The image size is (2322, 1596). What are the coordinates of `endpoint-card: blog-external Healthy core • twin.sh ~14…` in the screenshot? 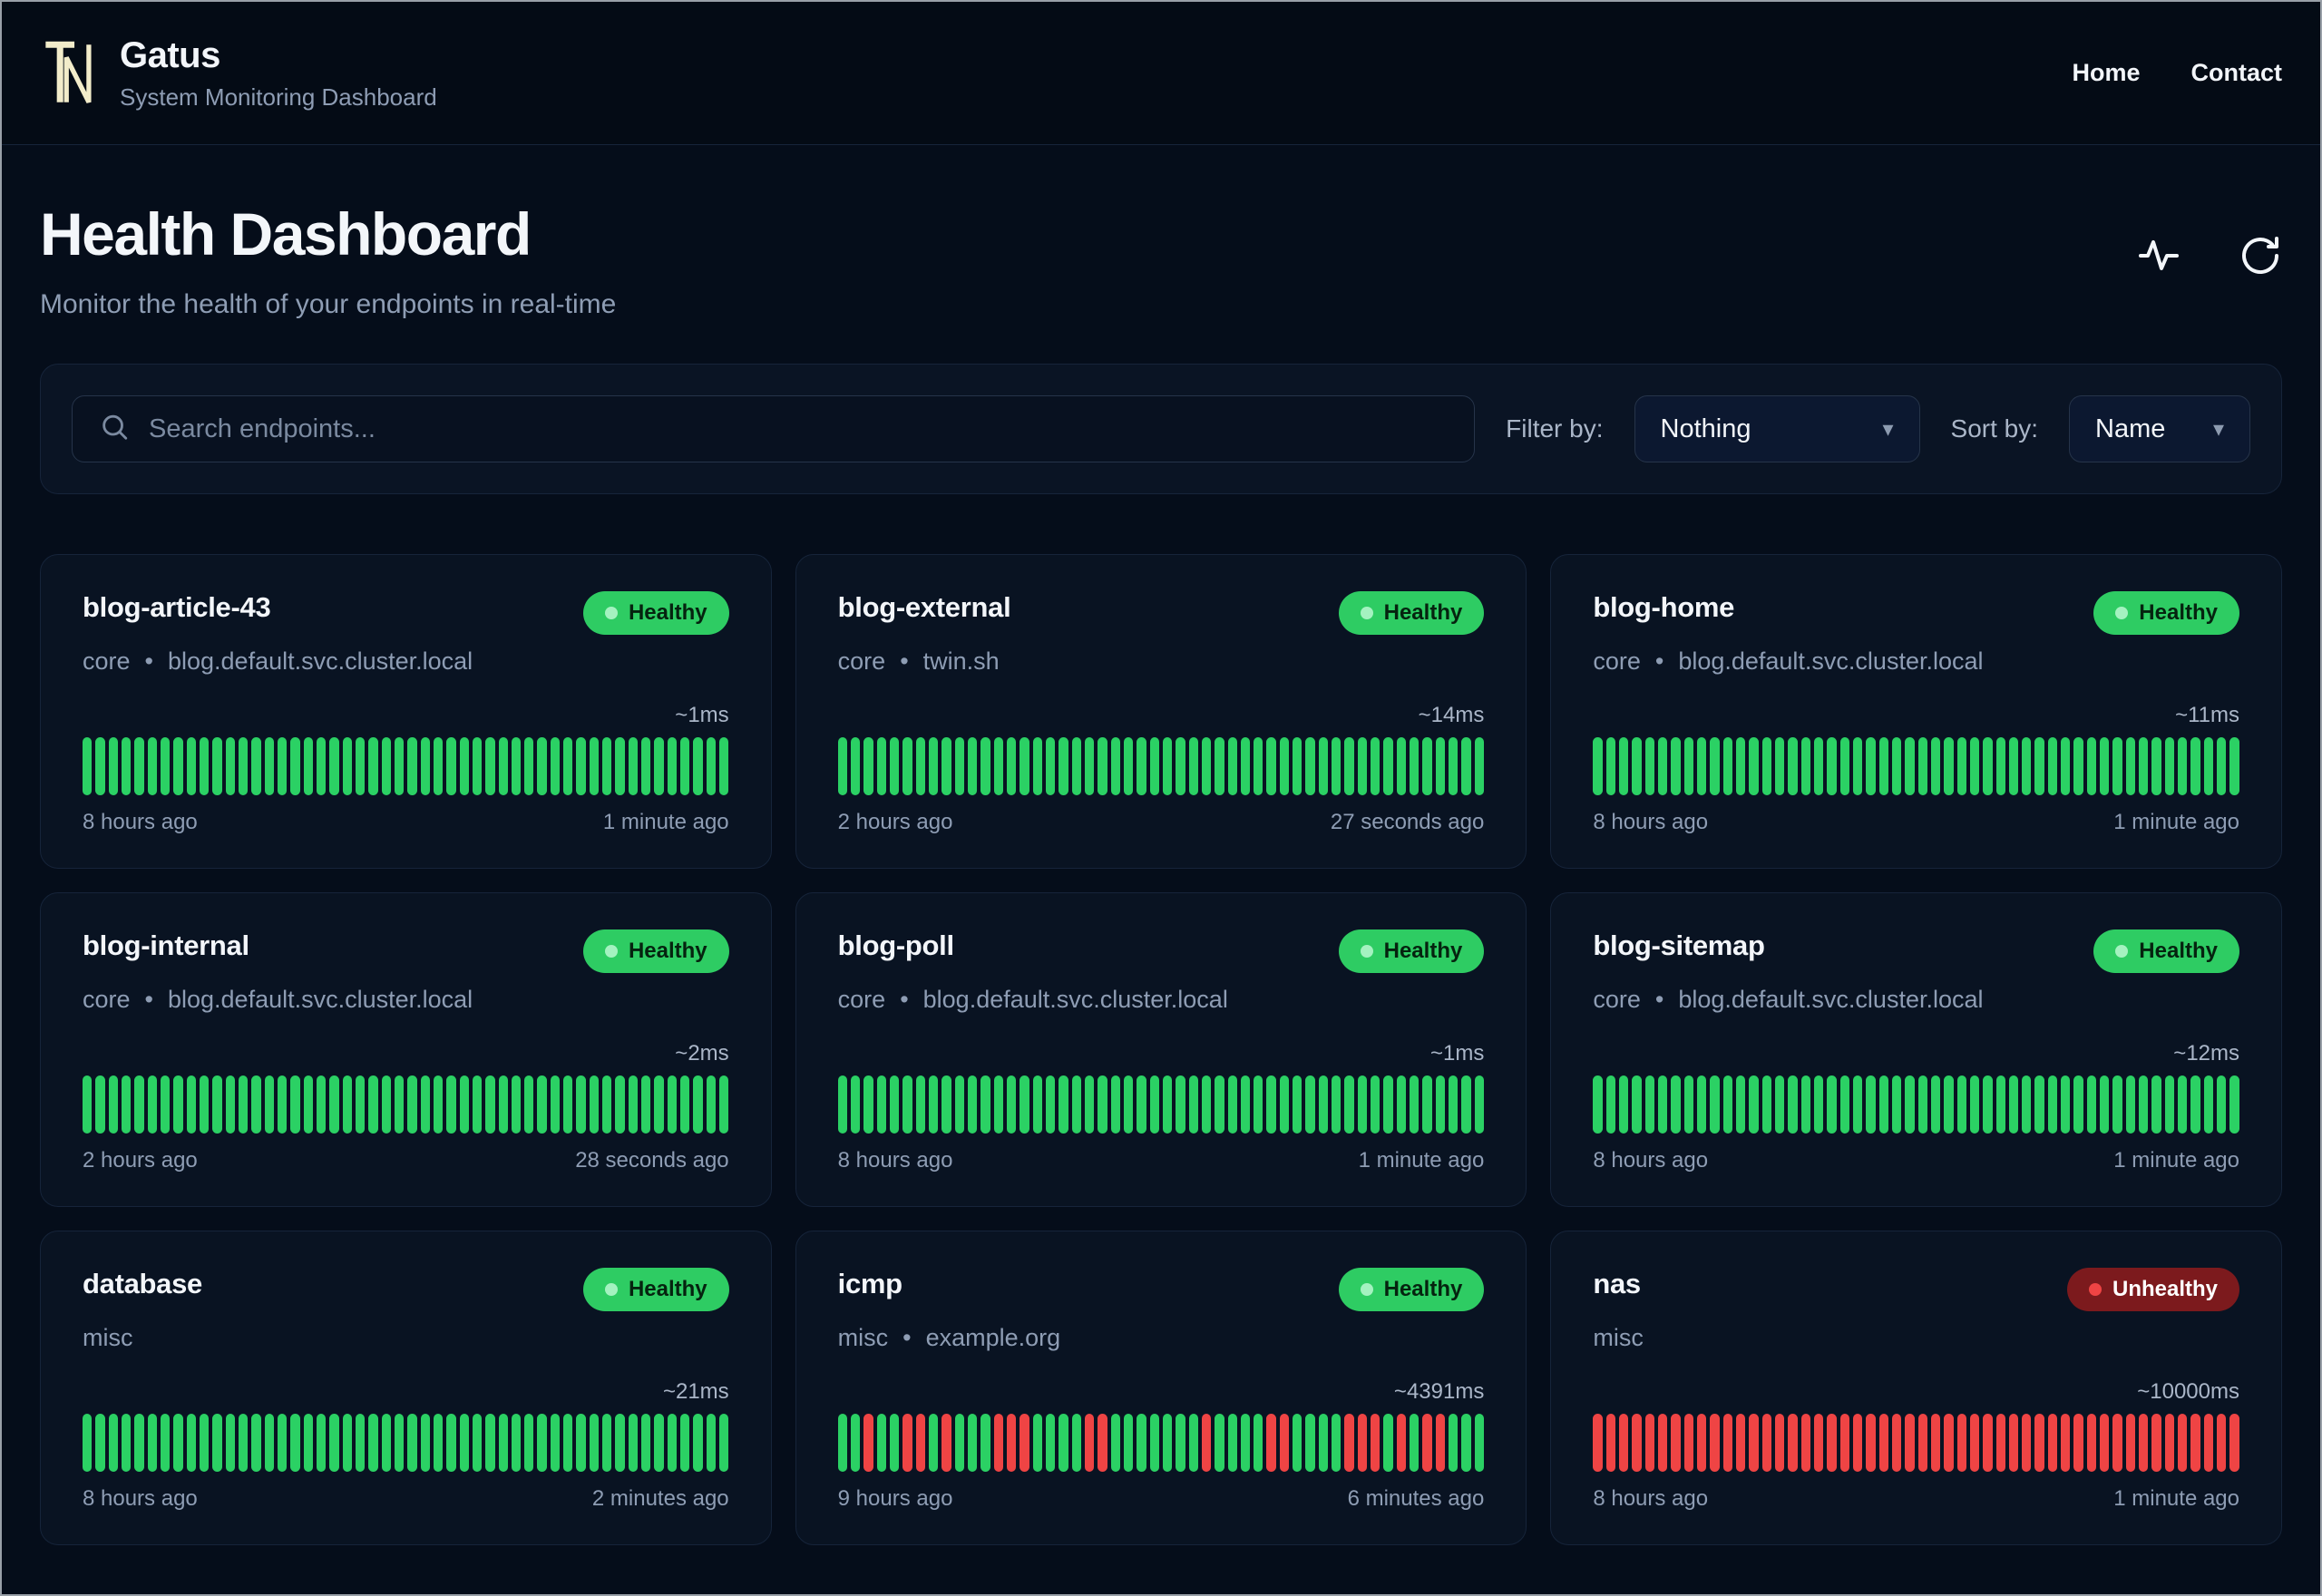 It's located at (1161, 712).